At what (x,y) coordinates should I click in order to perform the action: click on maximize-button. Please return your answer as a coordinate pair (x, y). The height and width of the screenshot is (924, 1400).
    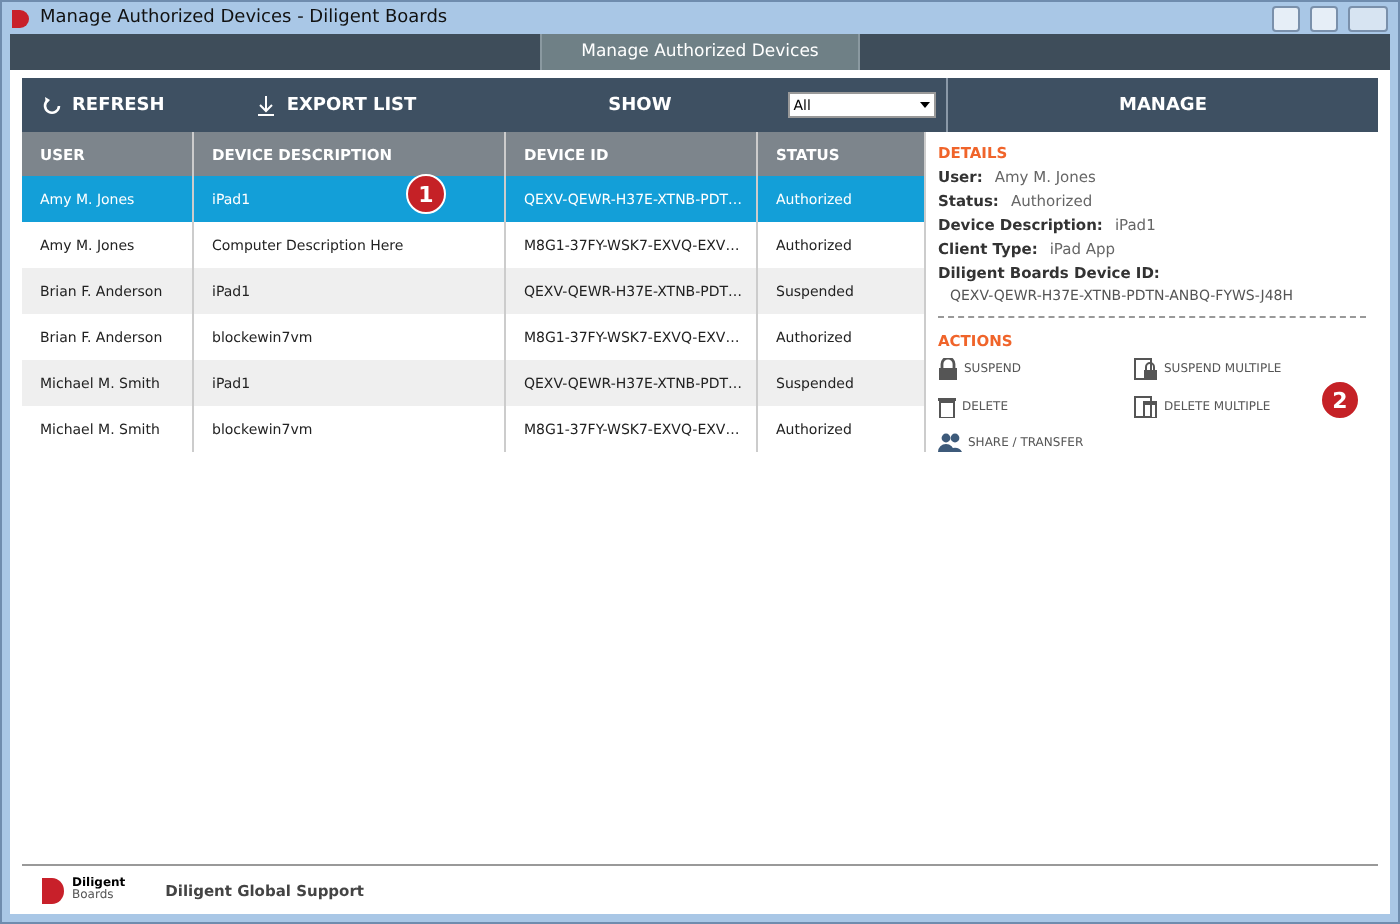
    Looking at the image, I should click on (1324, 18).